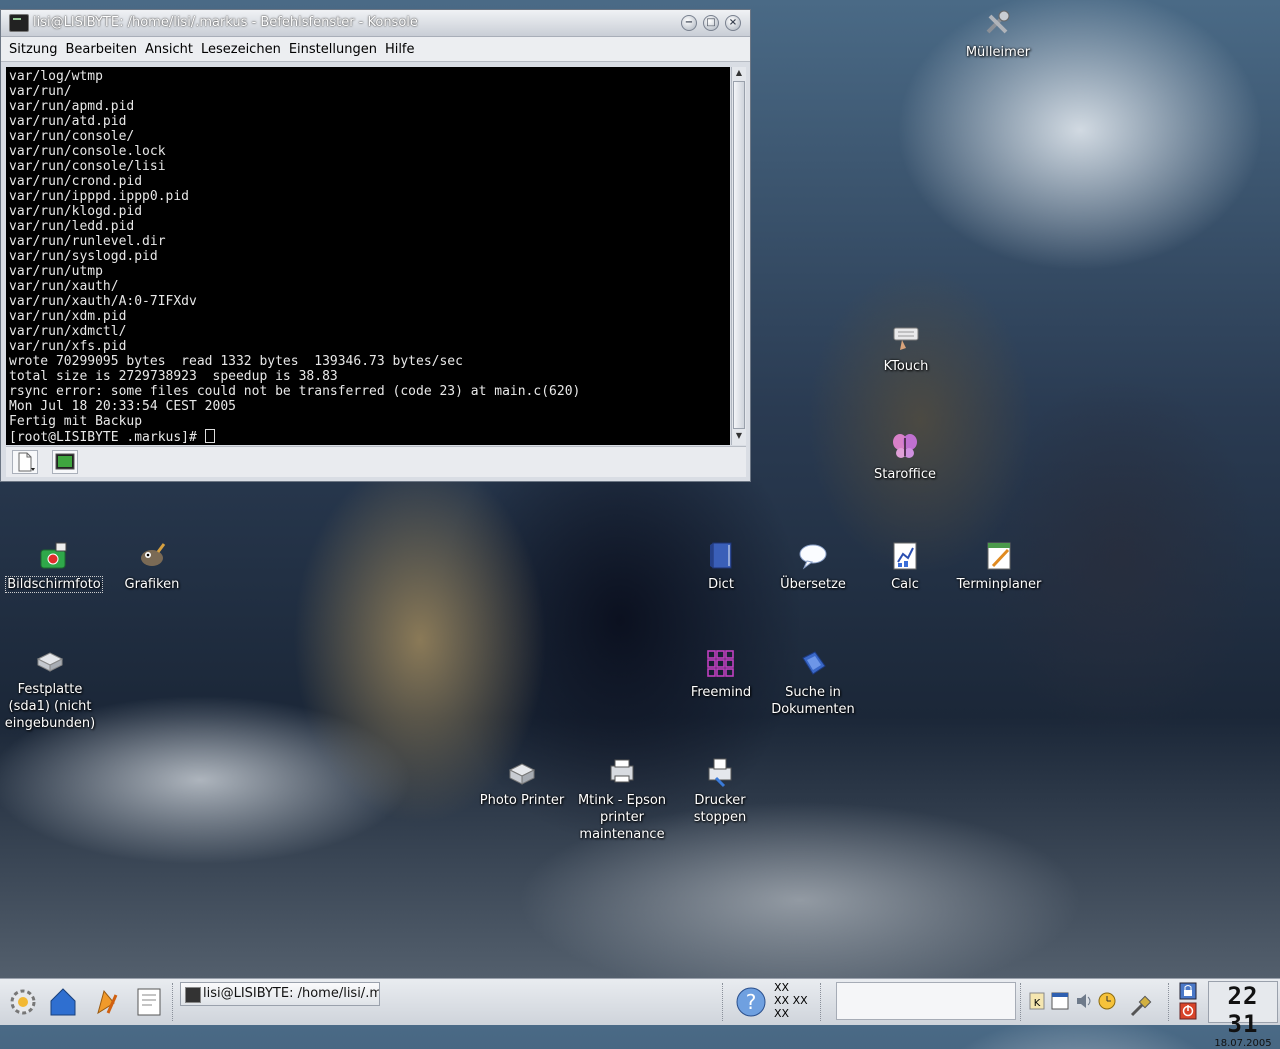  I want to click on logout-button, so click(1188, 1013).